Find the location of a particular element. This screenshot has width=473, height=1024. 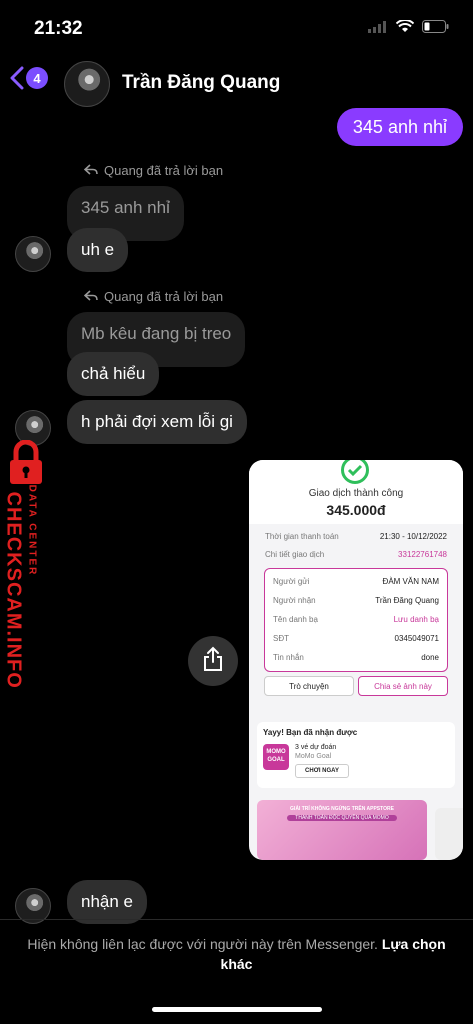

home-indicator is located at coordinates (237, 1009).